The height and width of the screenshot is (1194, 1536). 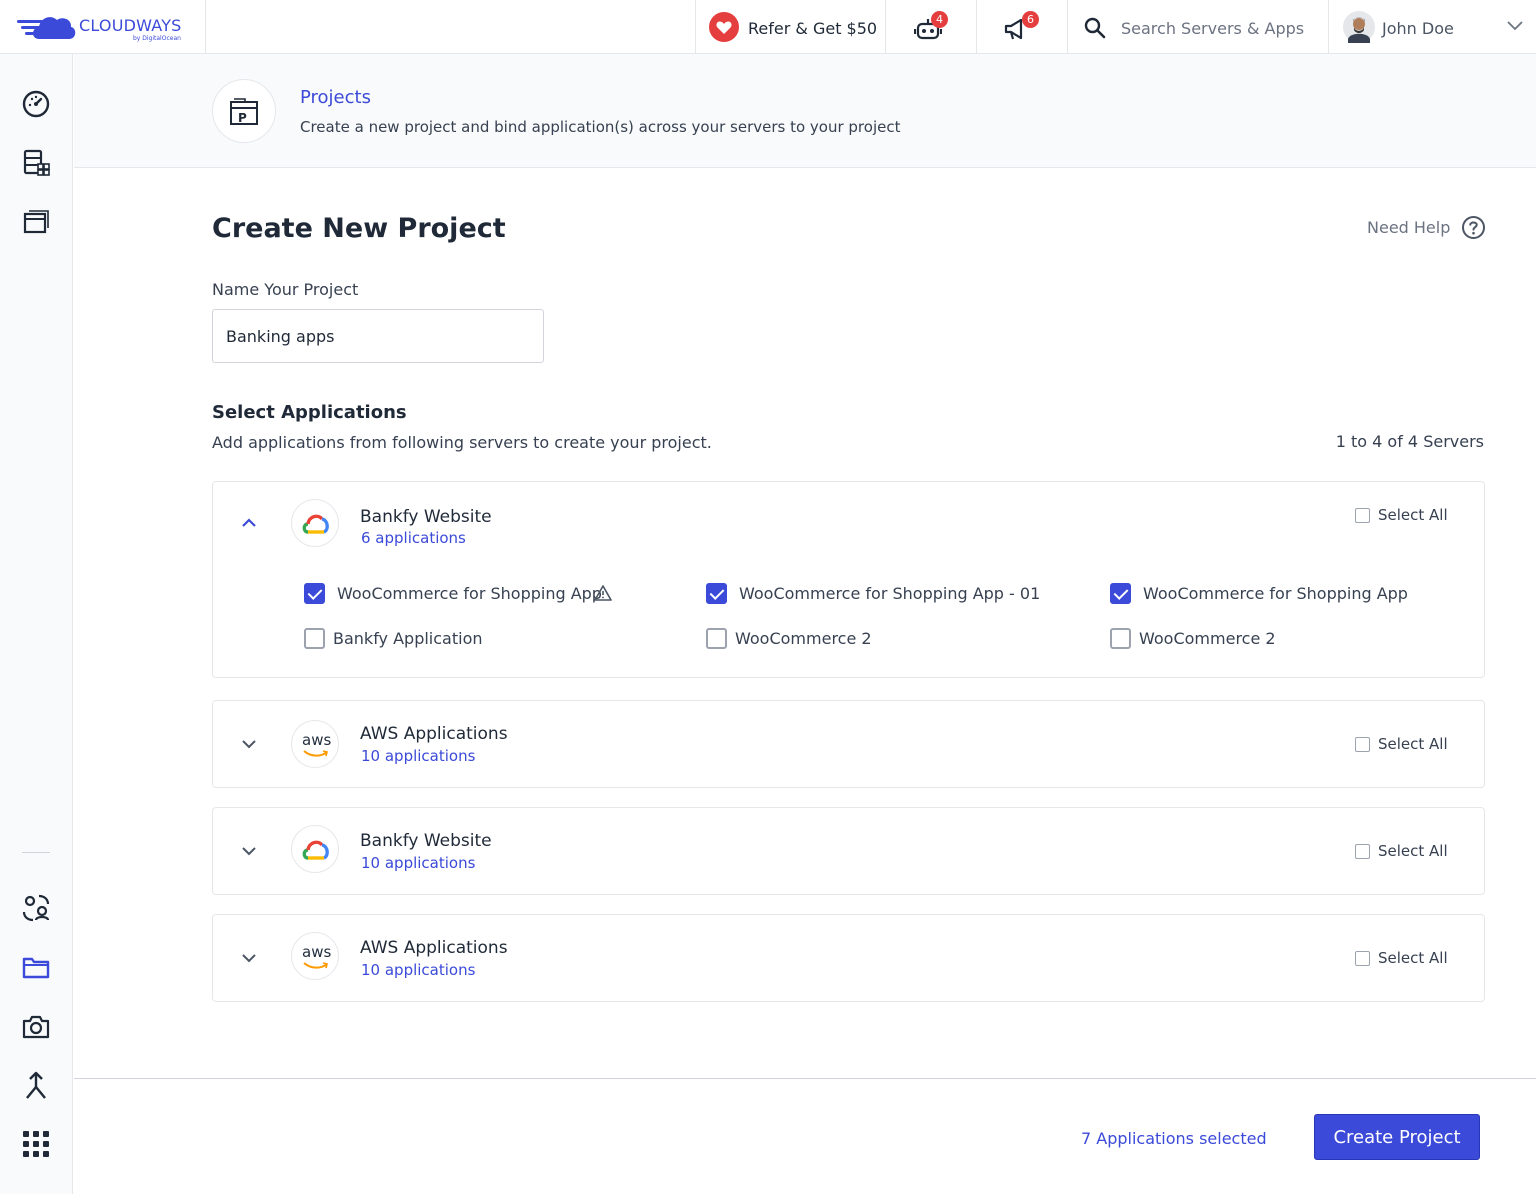 What do you see at coordinates (1213, 28) in the screenshot?
I see `search-placeholder: Search Servers & Apps` at bounding box center [1213, 28].